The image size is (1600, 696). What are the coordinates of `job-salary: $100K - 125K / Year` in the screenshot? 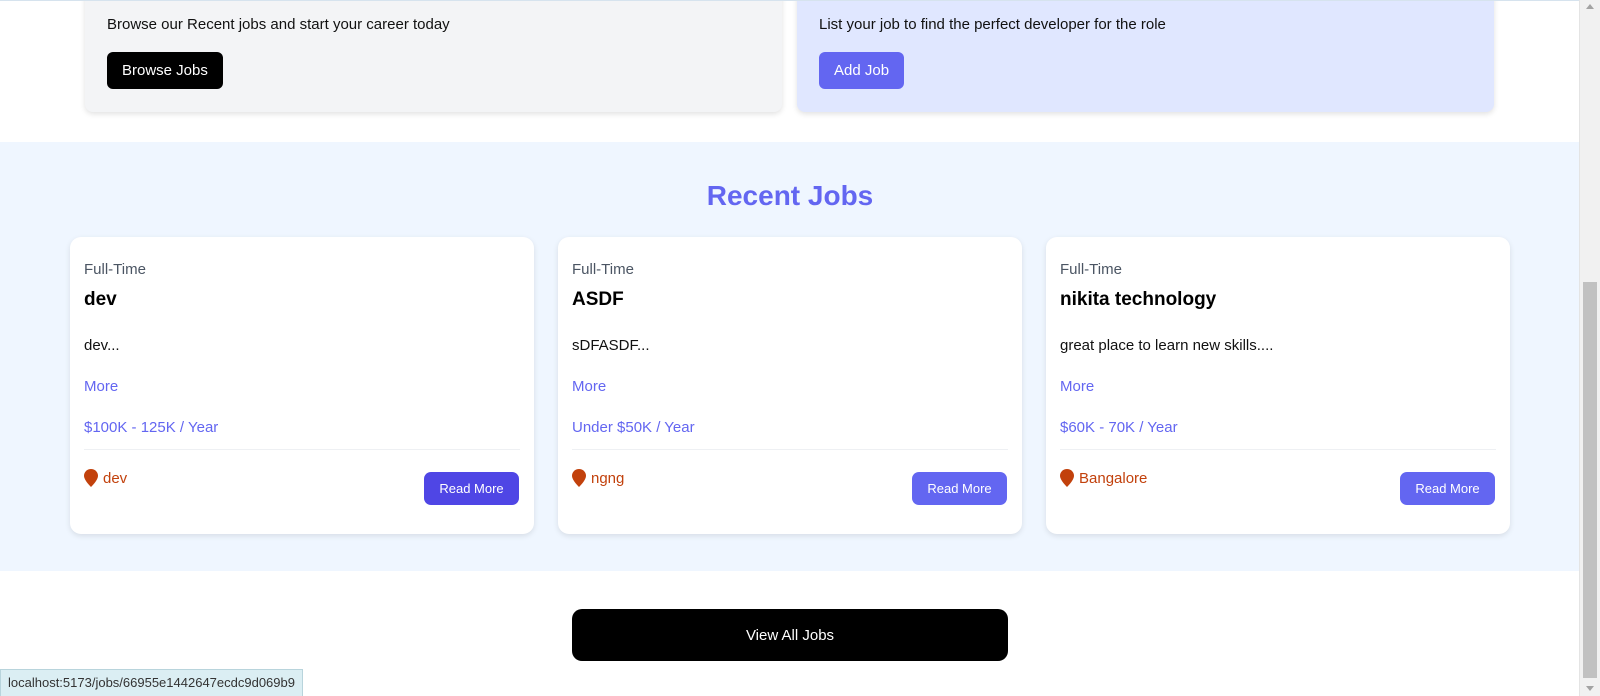 It's located at (151, 427).